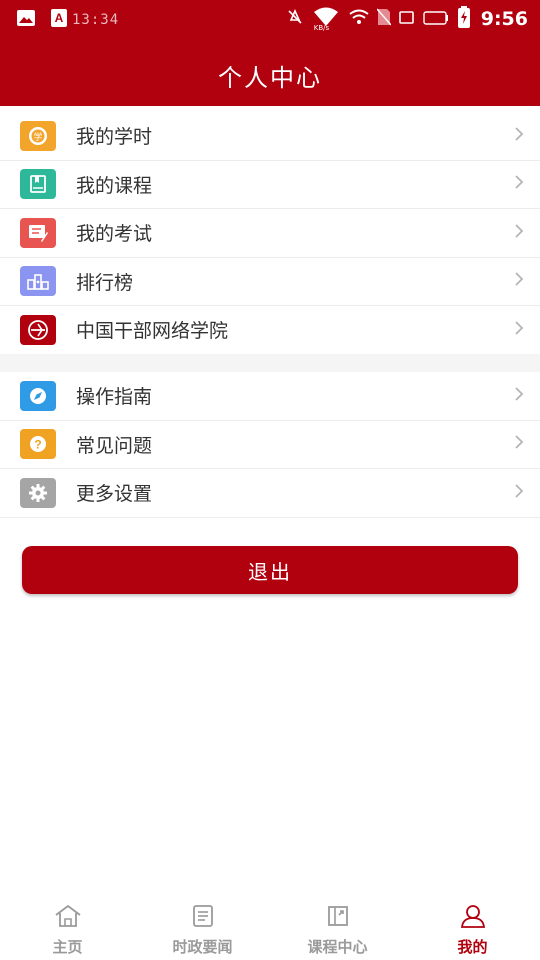  What do you see at coordinates (105, 282) in the screenshot?
I see `menu-item-label: 排行榜` at bounding box center [105, 282].